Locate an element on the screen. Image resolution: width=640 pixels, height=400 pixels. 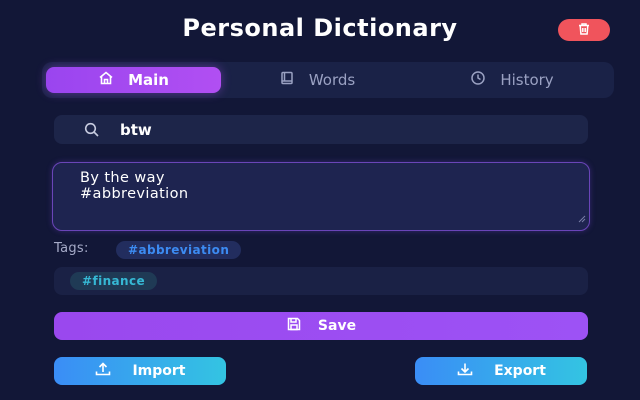
book-icon is located at coordinates (287, 80).